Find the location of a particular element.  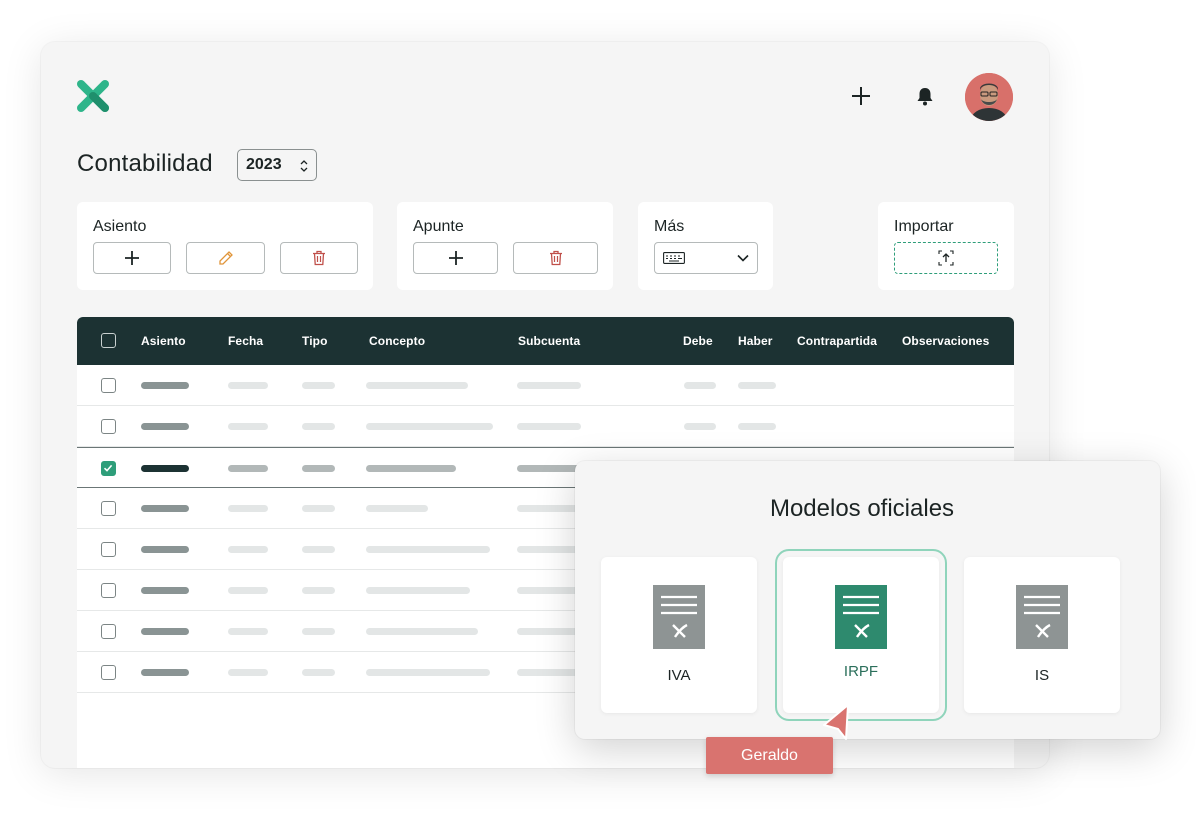

collaborator-cursor-label: Geraldo is located at coordinates (769, 755).